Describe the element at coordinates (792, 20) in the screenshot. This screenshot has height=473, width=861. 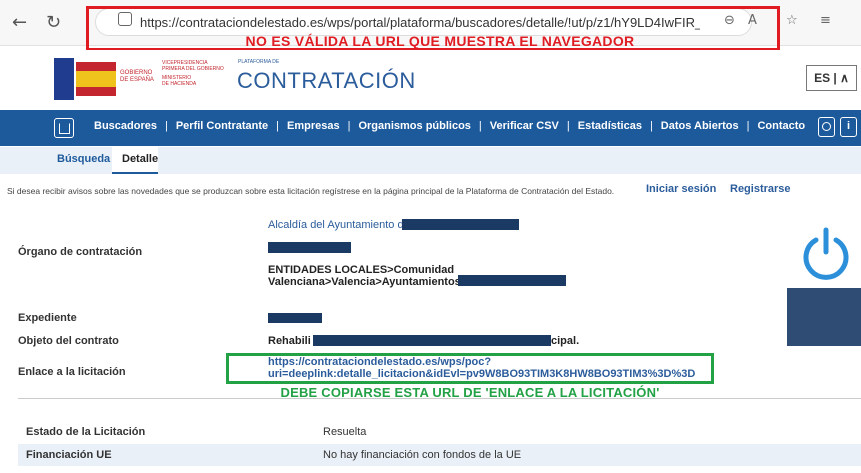
I see `favorite-icon: ☆` at that location.